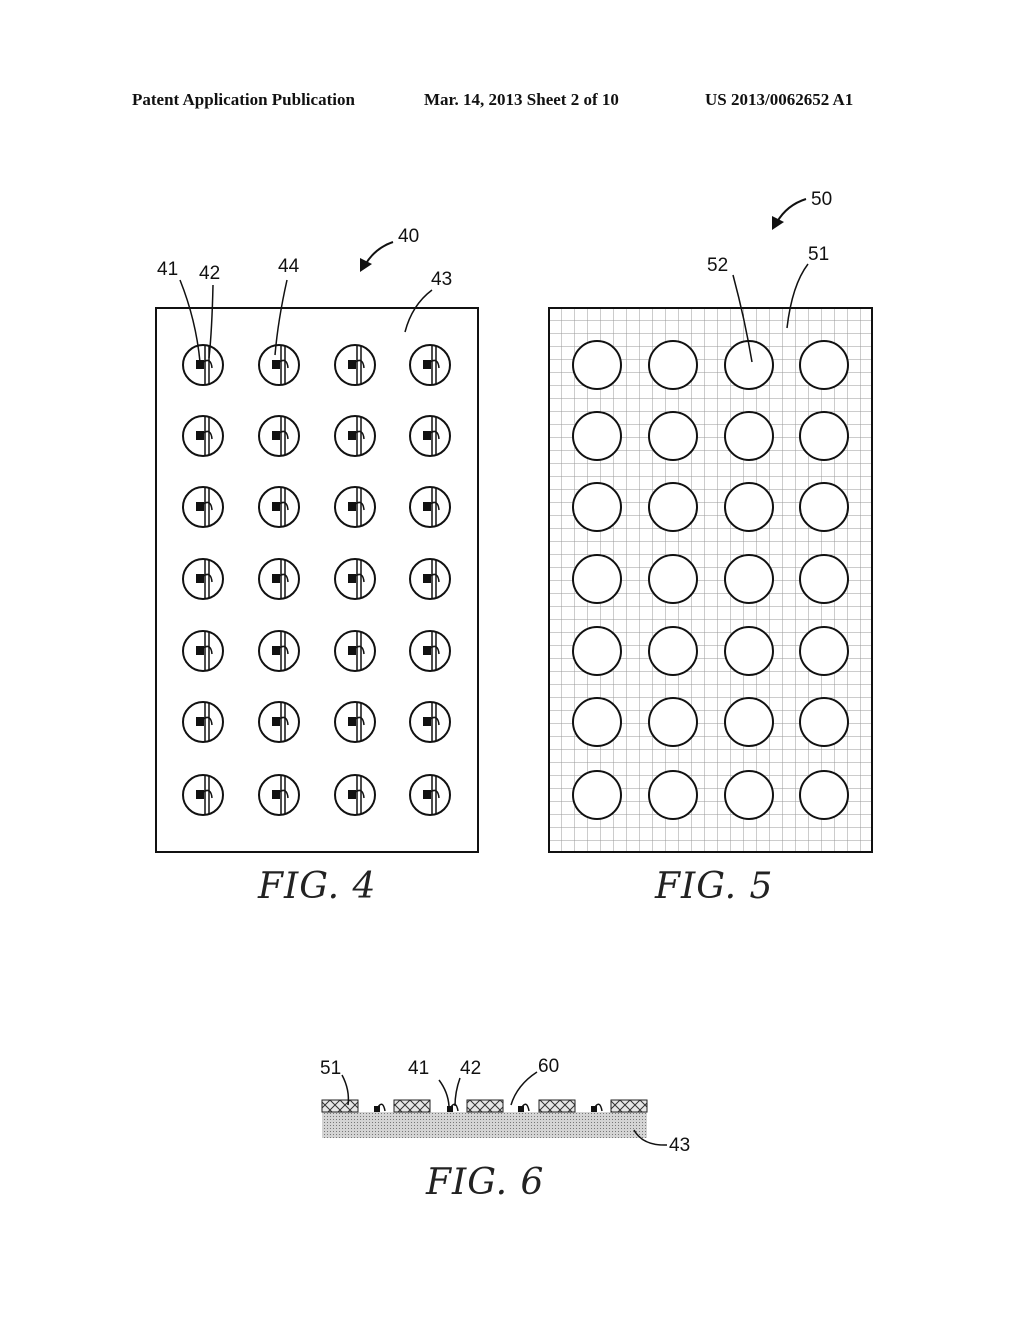 The width and height of the screenshot is (1024, 1320). I want to click on fig6-substrate, so click(484, 1125).